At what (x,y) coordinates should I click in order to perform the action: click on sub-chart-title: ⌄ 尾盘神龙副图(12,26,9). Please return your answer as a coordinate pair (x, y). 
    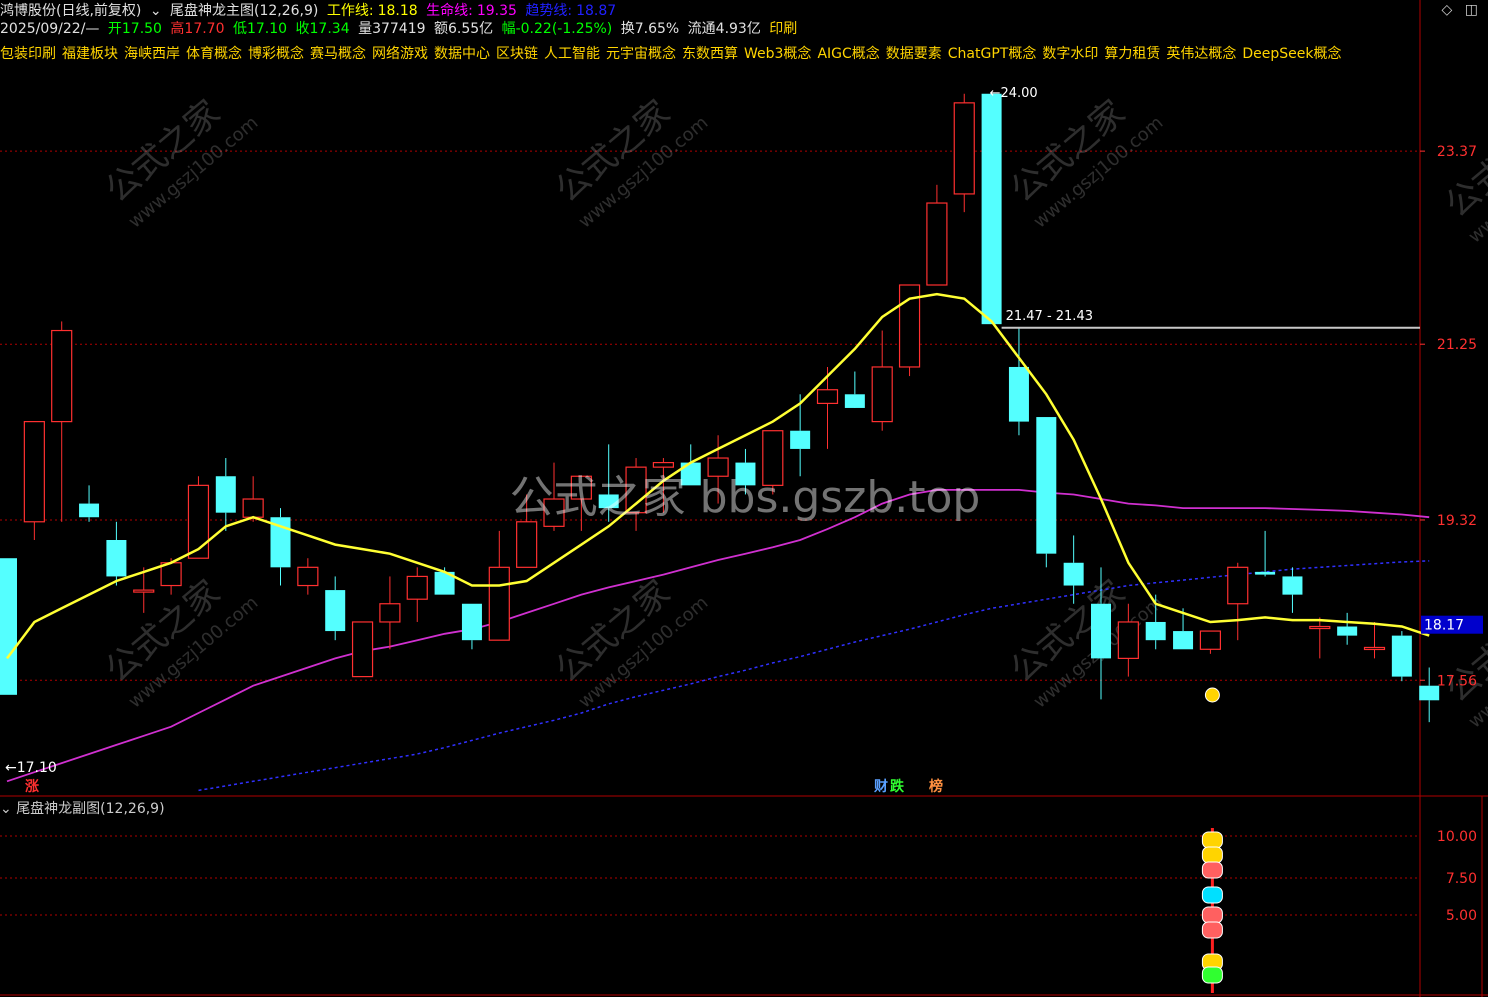
    Looking at the image, I should click on (82, 808).